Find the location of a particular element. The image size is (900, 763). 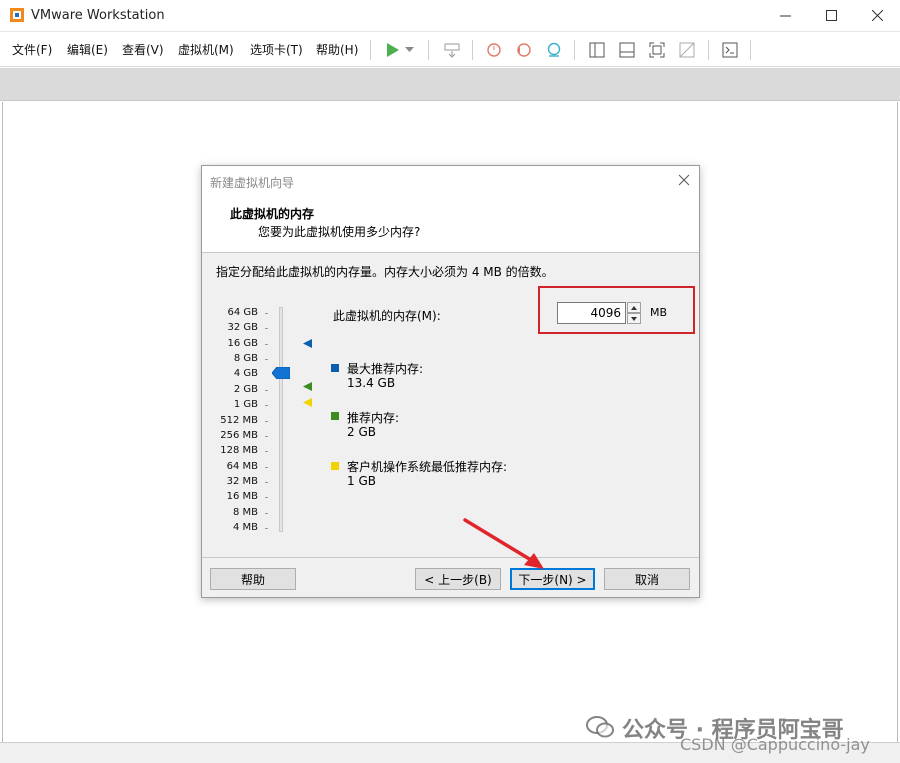

max-recommended-marker-icon is located at coordinates (307, 343).